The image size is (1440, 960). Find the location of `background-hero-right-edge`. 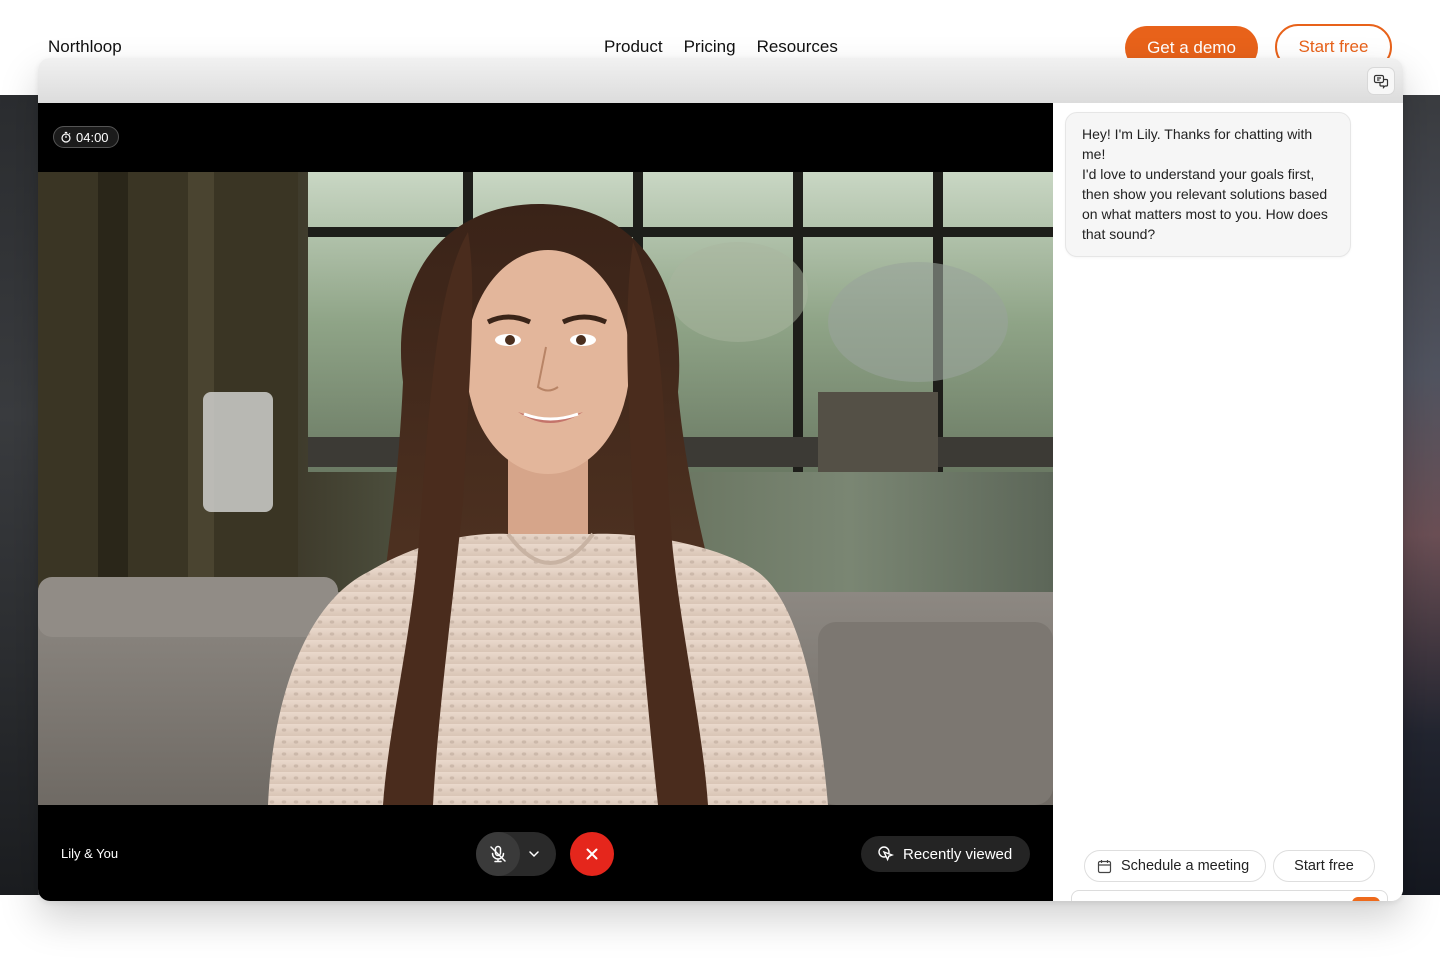

background-hero-right-edge is located at coordinates (1421, 495).